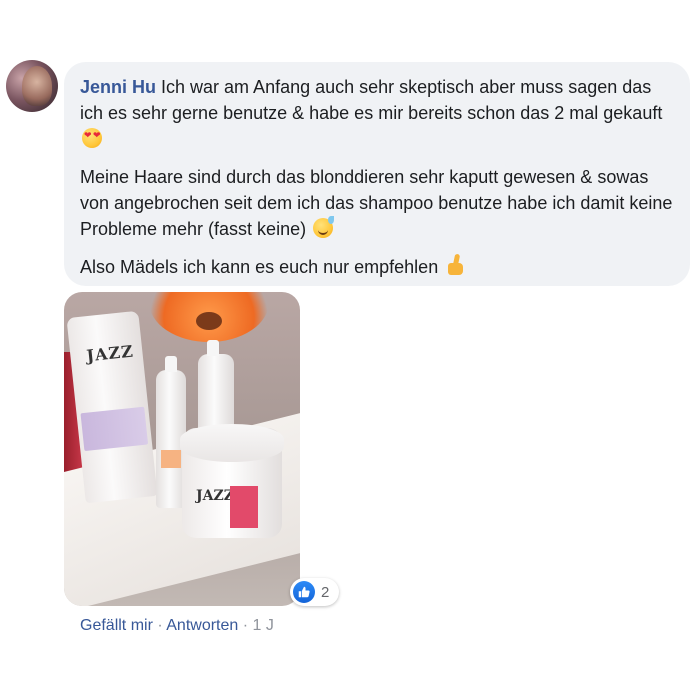  Describe the element at coordinates (263, 625) in the screenshot. I see `timestamp-link: 1 J` at that location.